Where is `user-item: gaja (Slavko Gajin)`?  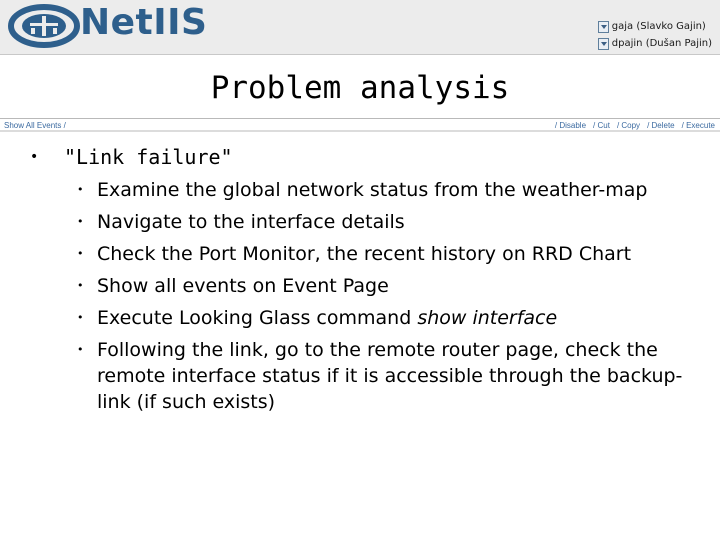
user-item: gaja (Slavko Gajin) is located at coordinates (654, 26).